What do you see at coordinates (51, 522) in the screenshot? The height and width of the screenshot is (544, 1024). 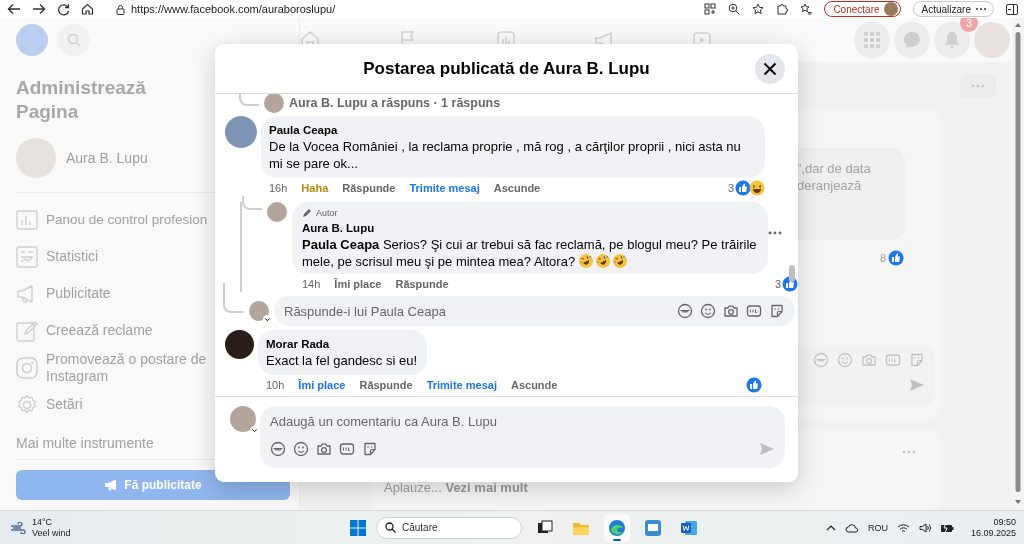 I see `temperature-text: 14°C` at bounding box center [51, 522].